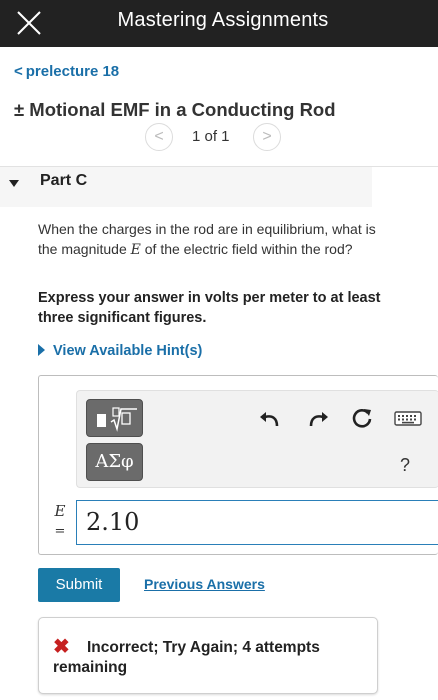  Describe the element at coordinates (114, 462) in the screenshot. I see `symbols-button: ΑΣφ` at that location.